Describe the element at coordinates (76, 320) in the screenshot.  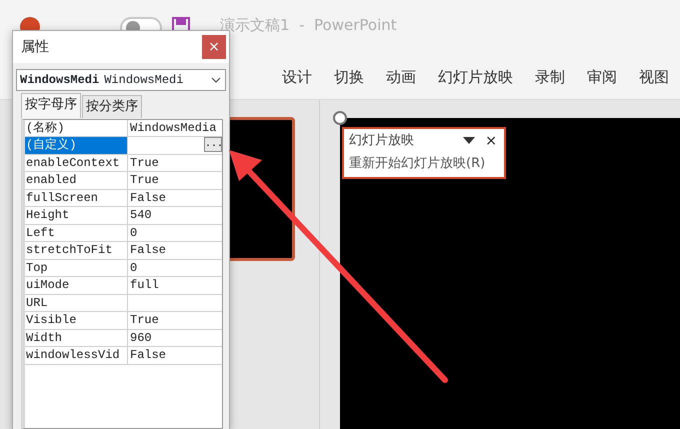
I see `property-name: Visible` at that location.